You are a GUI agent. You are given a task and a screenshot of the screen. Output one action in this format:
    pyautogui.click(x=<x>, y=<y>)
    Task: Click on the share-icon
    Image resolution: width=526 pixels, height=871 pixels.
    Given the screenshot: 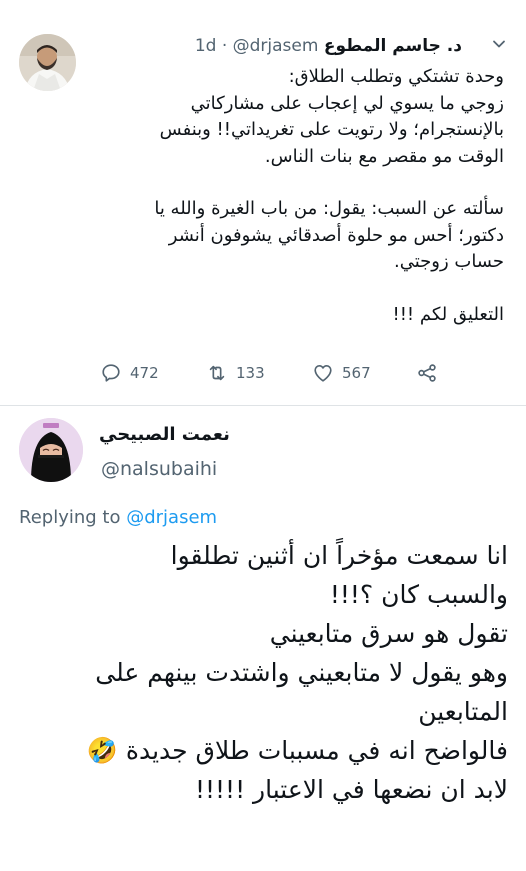 What is the action you would take?
    pyautogui.click(x=427, y=373)
    